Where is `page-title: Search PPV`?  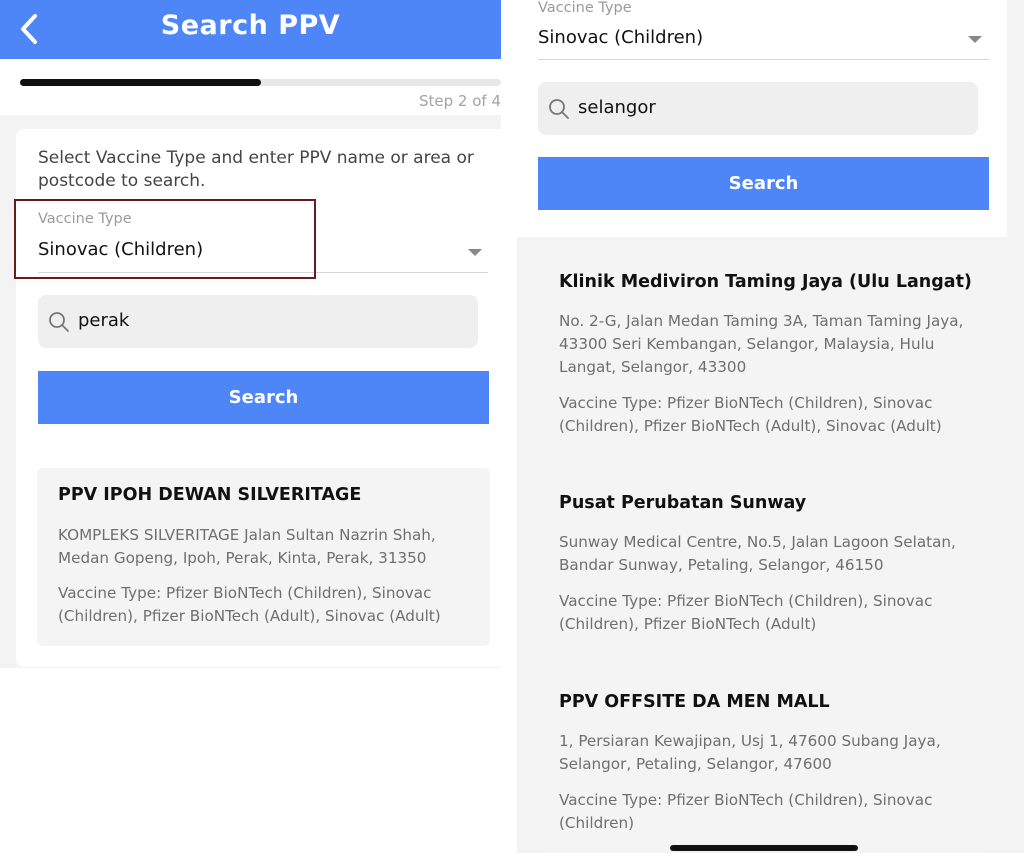 page-title: Search PPV is located at coordinates (250, 25).